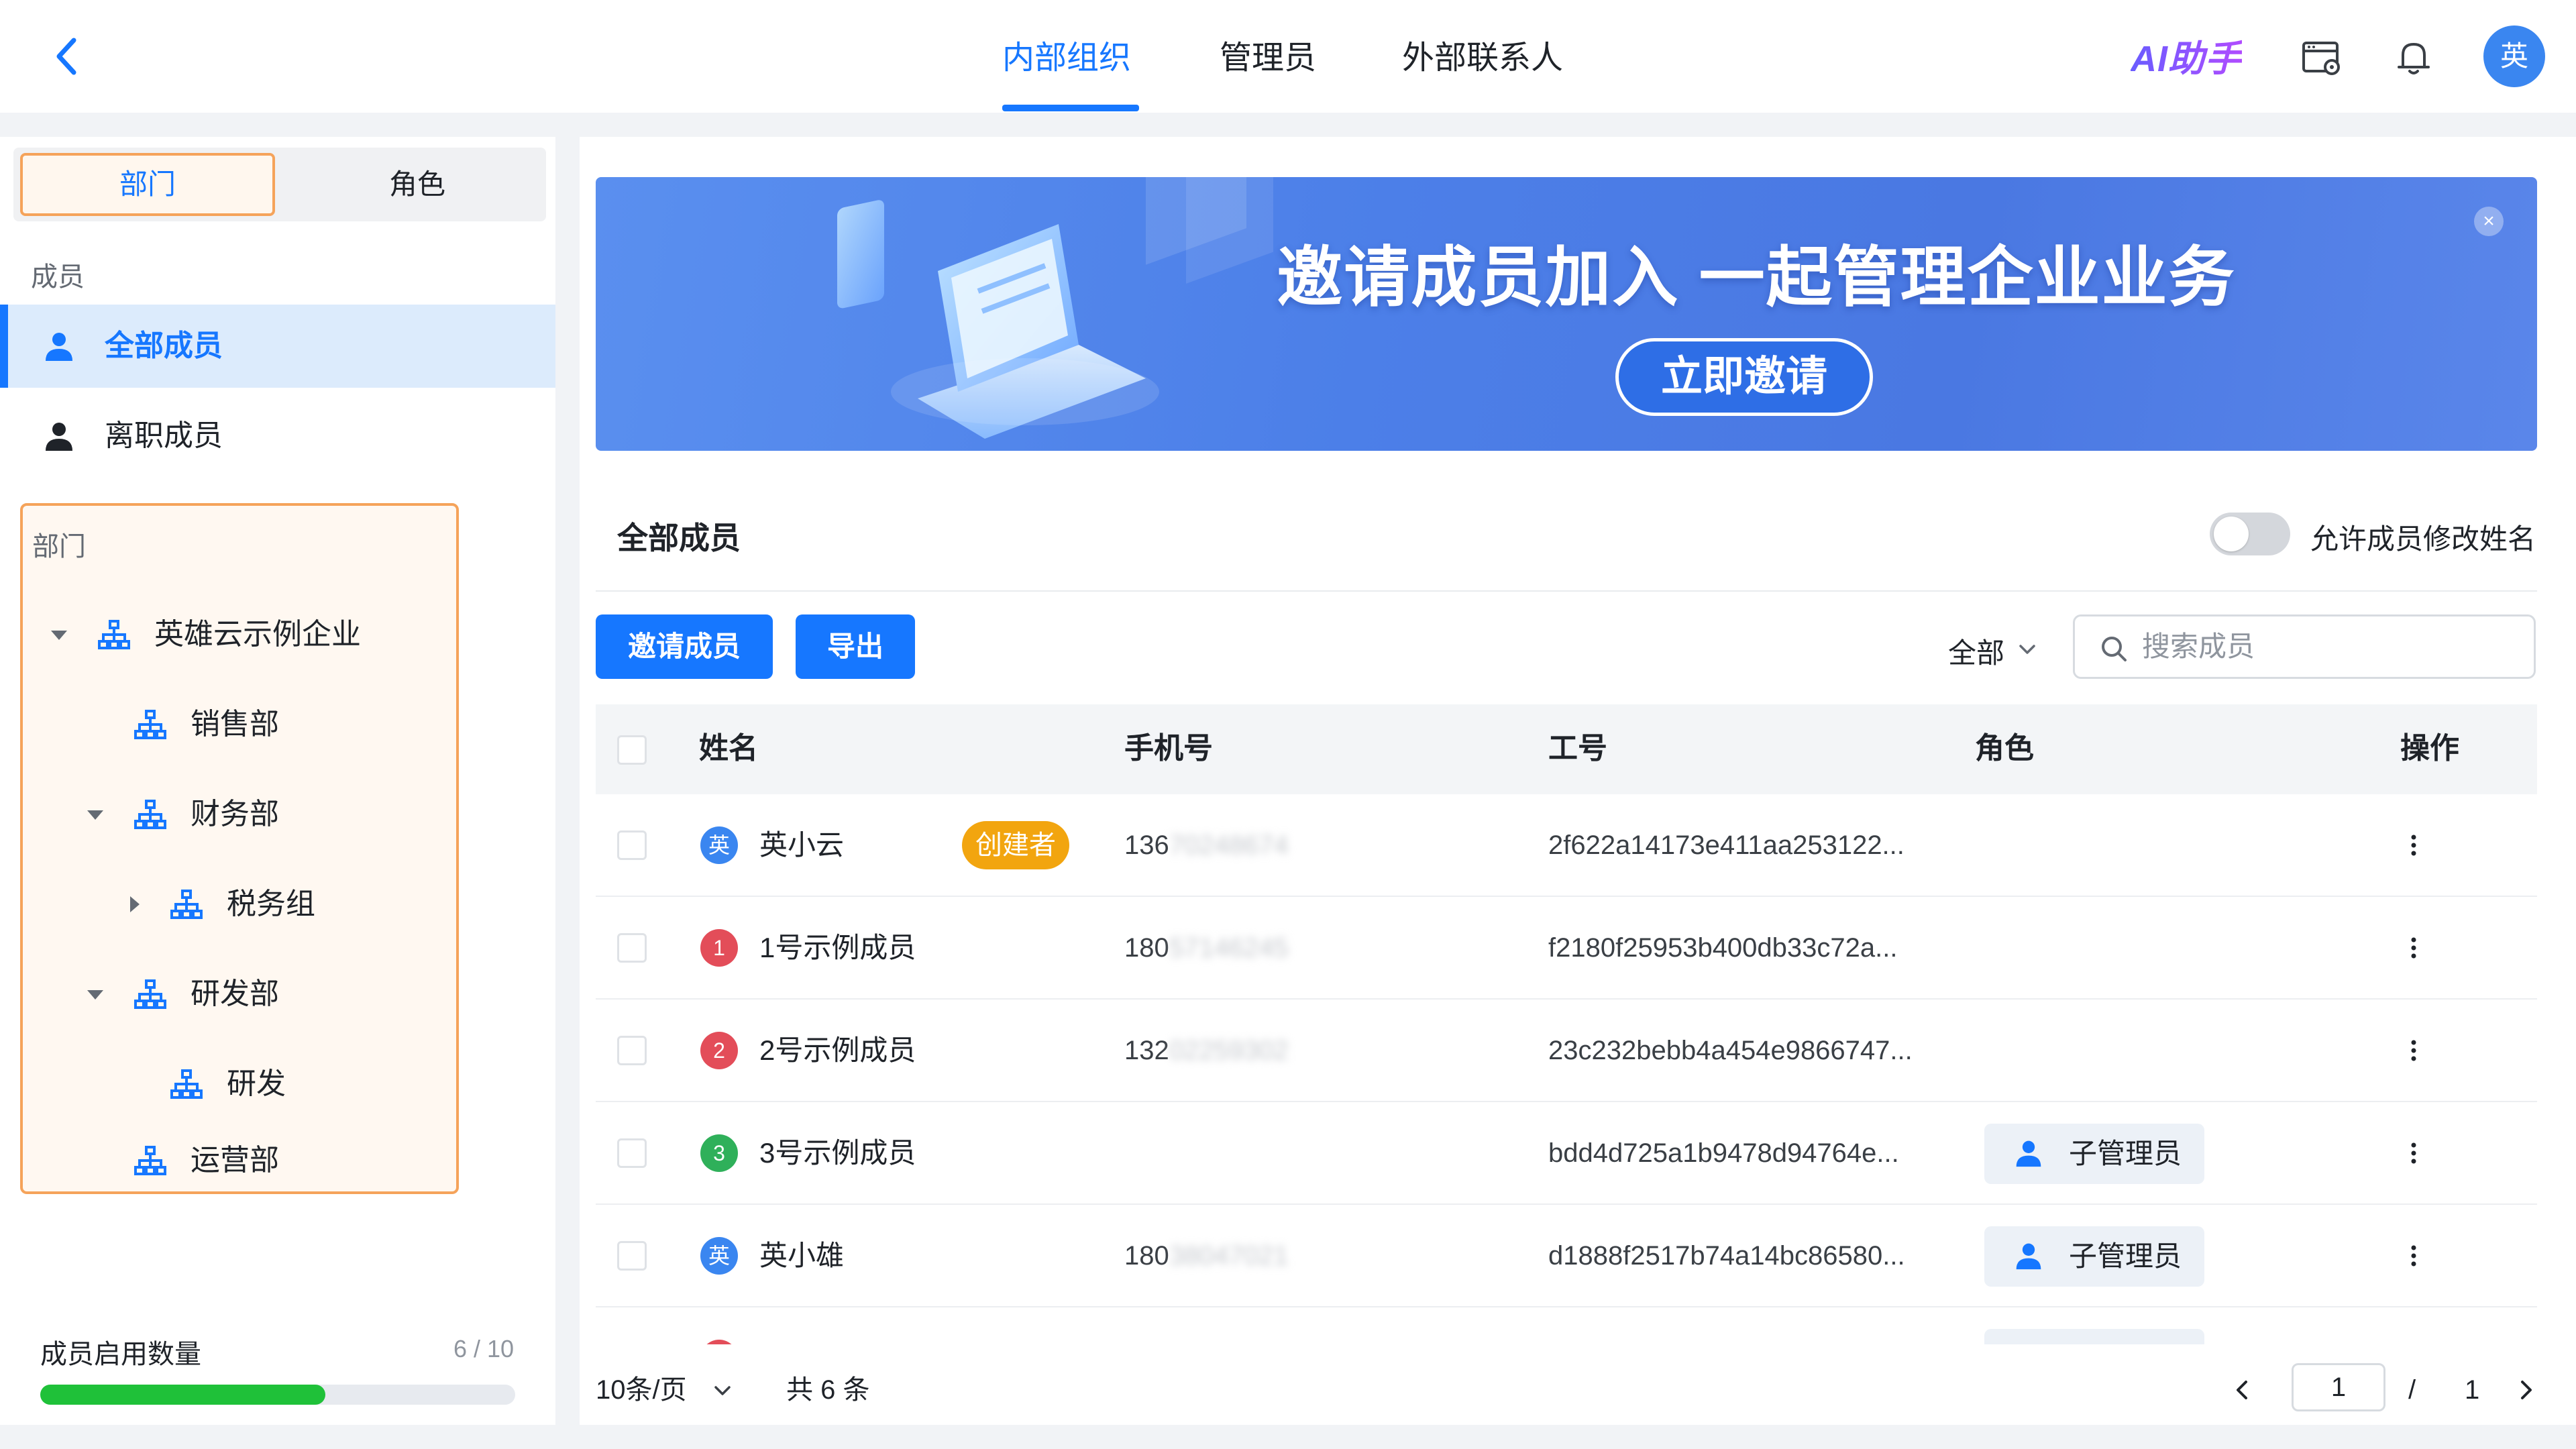 Image resolution: width=2576 pixels, height=1449 pixels. What do you see at coordinates (277, 436) in the screenshot?
I see `sidebar-item-former-members: 离职成员` at bounding box center [277, 436].